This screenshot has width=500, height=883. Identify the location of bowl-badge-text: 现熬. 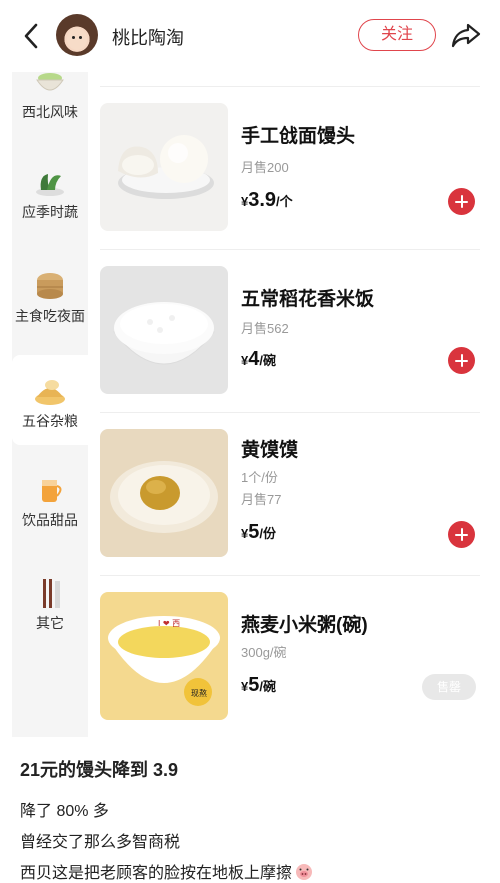
(199, 693).